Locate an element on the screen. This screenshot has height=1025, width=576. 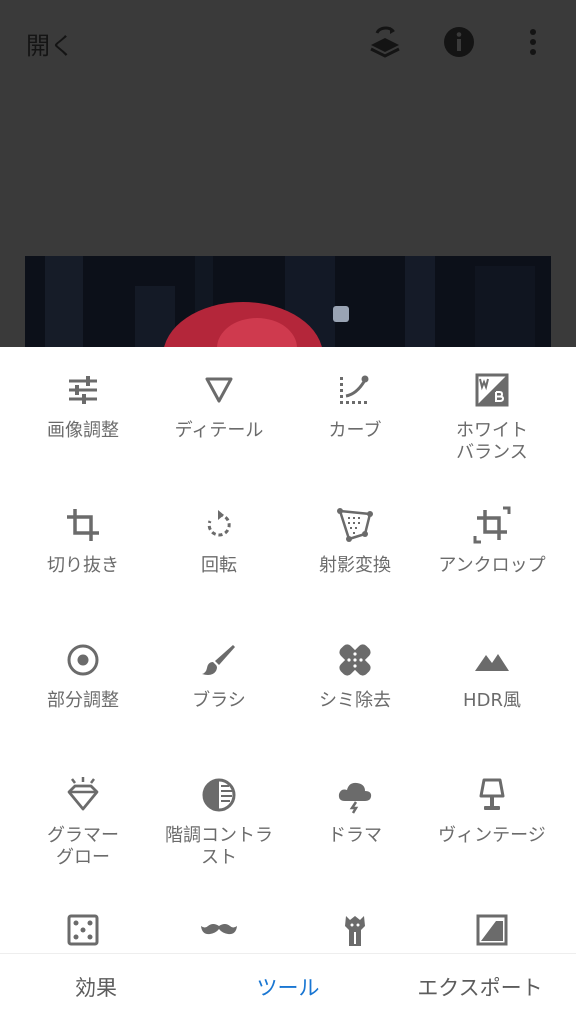
tool-label: ブラシ is located at coordinates (219, 700).